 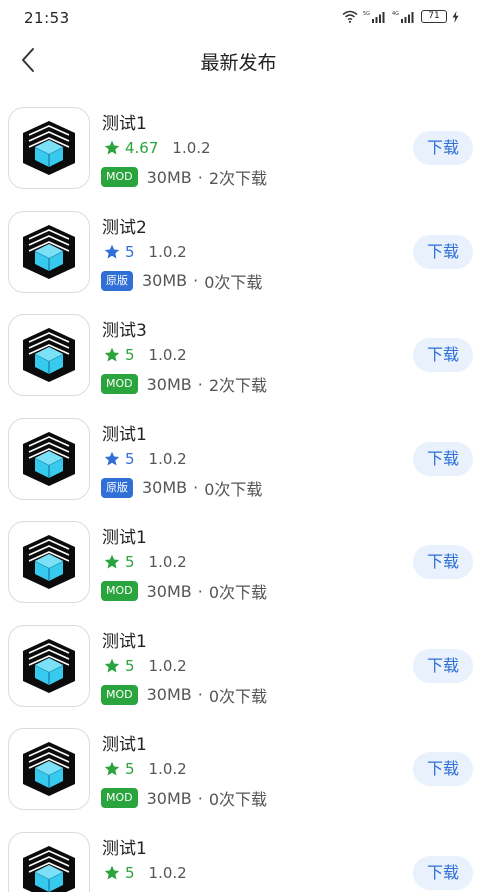 What do you see at coordinates (157, 148) in the screenshot?
I see `meta-row: 4.67 1.0.2` at bounding box center [157, 148].